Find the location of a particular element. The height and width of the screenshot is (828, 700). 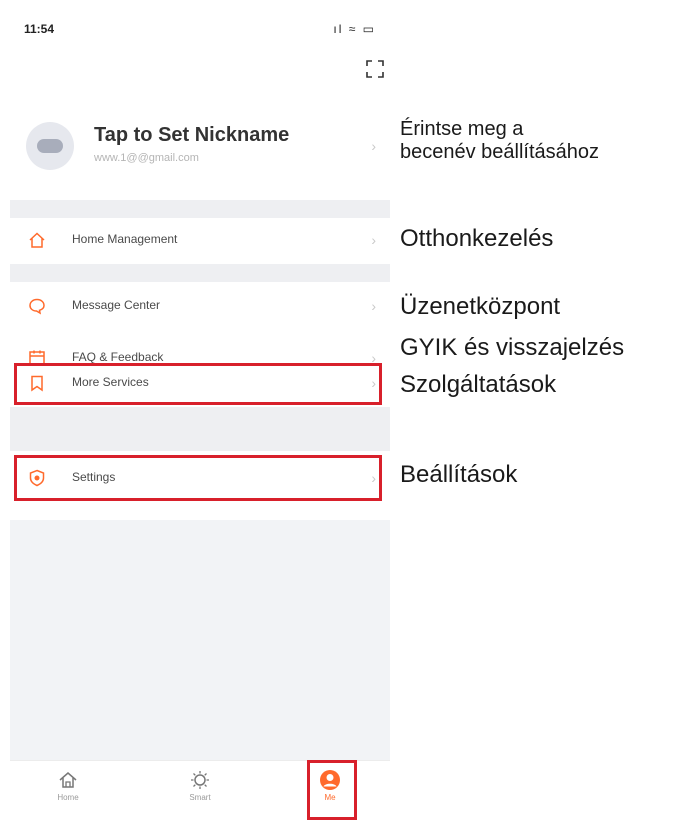

annotation-nickname: Érintse meg a becenév beállításához is located at coordinates (499, 141).